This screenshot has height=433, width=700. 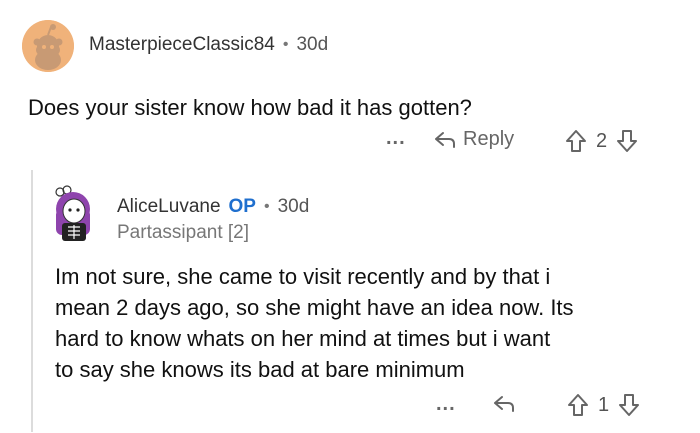 What do you see at coordinates (169, 207) in the screenshot?
I see `username: AliceLuvane` at bounding box center [169, 207].